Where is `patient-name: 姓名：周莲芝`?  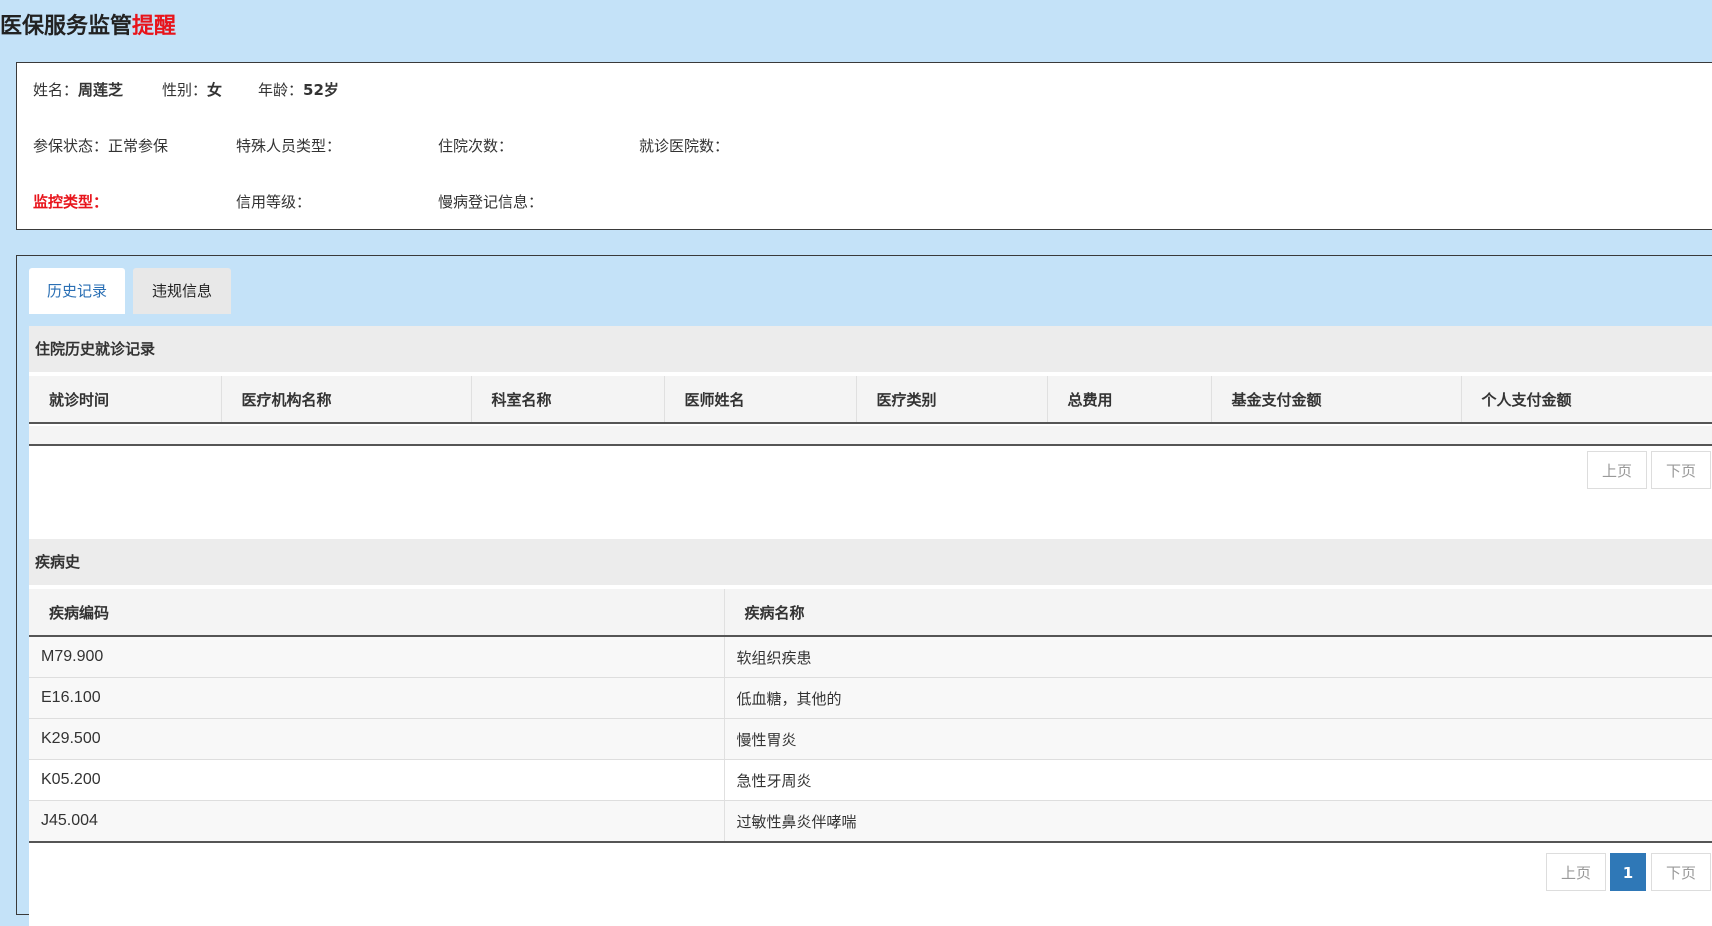
patient-name: 姓名：周莲芝 is located at coordinates (78, 89).